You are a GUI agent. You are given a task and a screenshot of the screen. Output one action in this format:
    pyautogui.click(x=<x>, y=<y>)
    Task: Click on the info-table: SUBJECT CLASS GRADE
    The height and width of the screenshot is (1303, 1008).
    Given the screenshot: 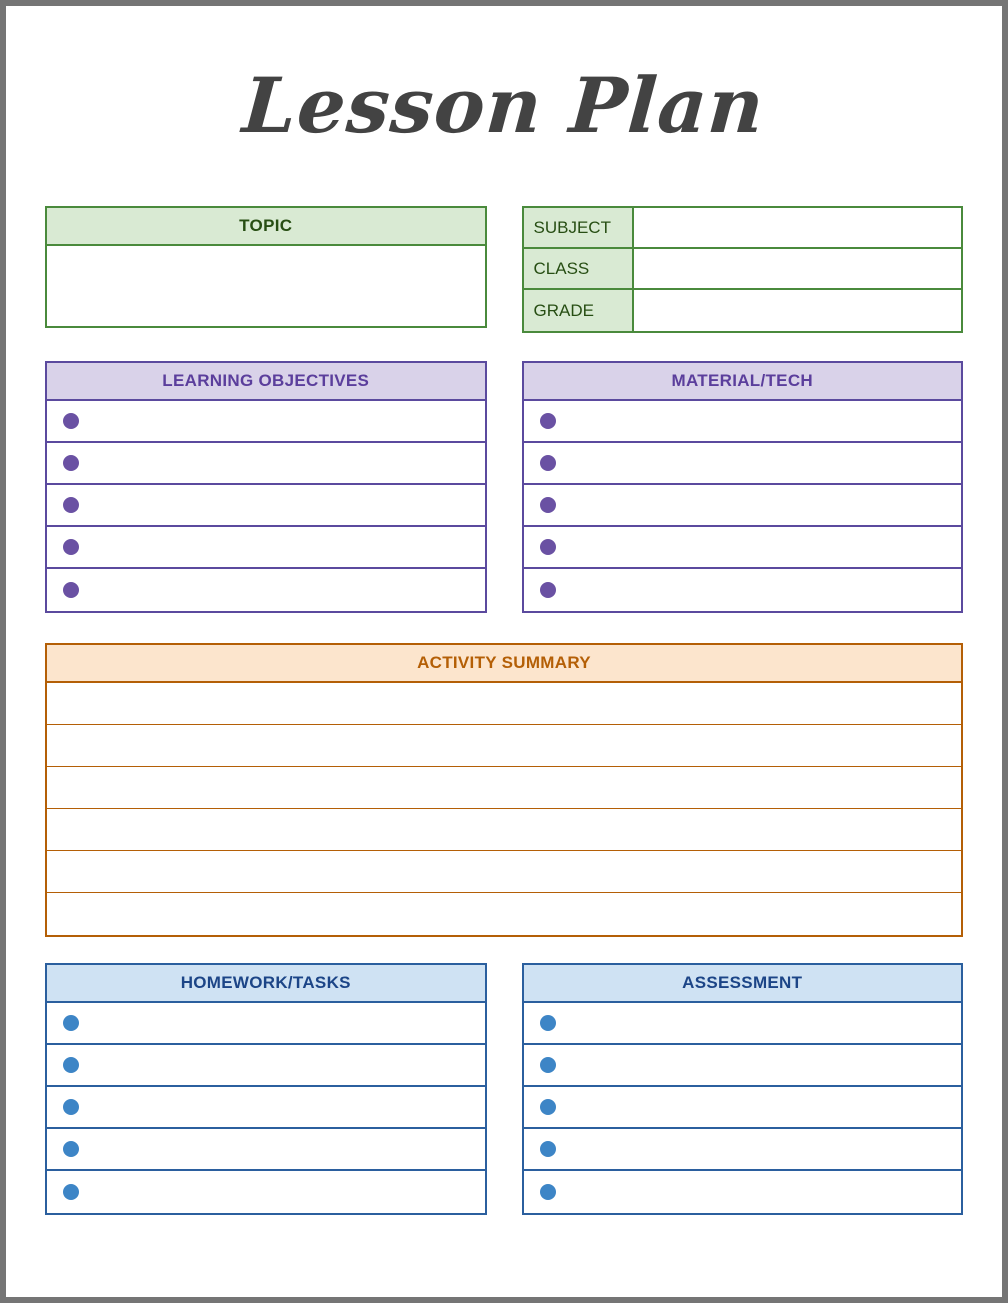 What is the action you would take?
    pyautogui.click(x=742, y=269)
    